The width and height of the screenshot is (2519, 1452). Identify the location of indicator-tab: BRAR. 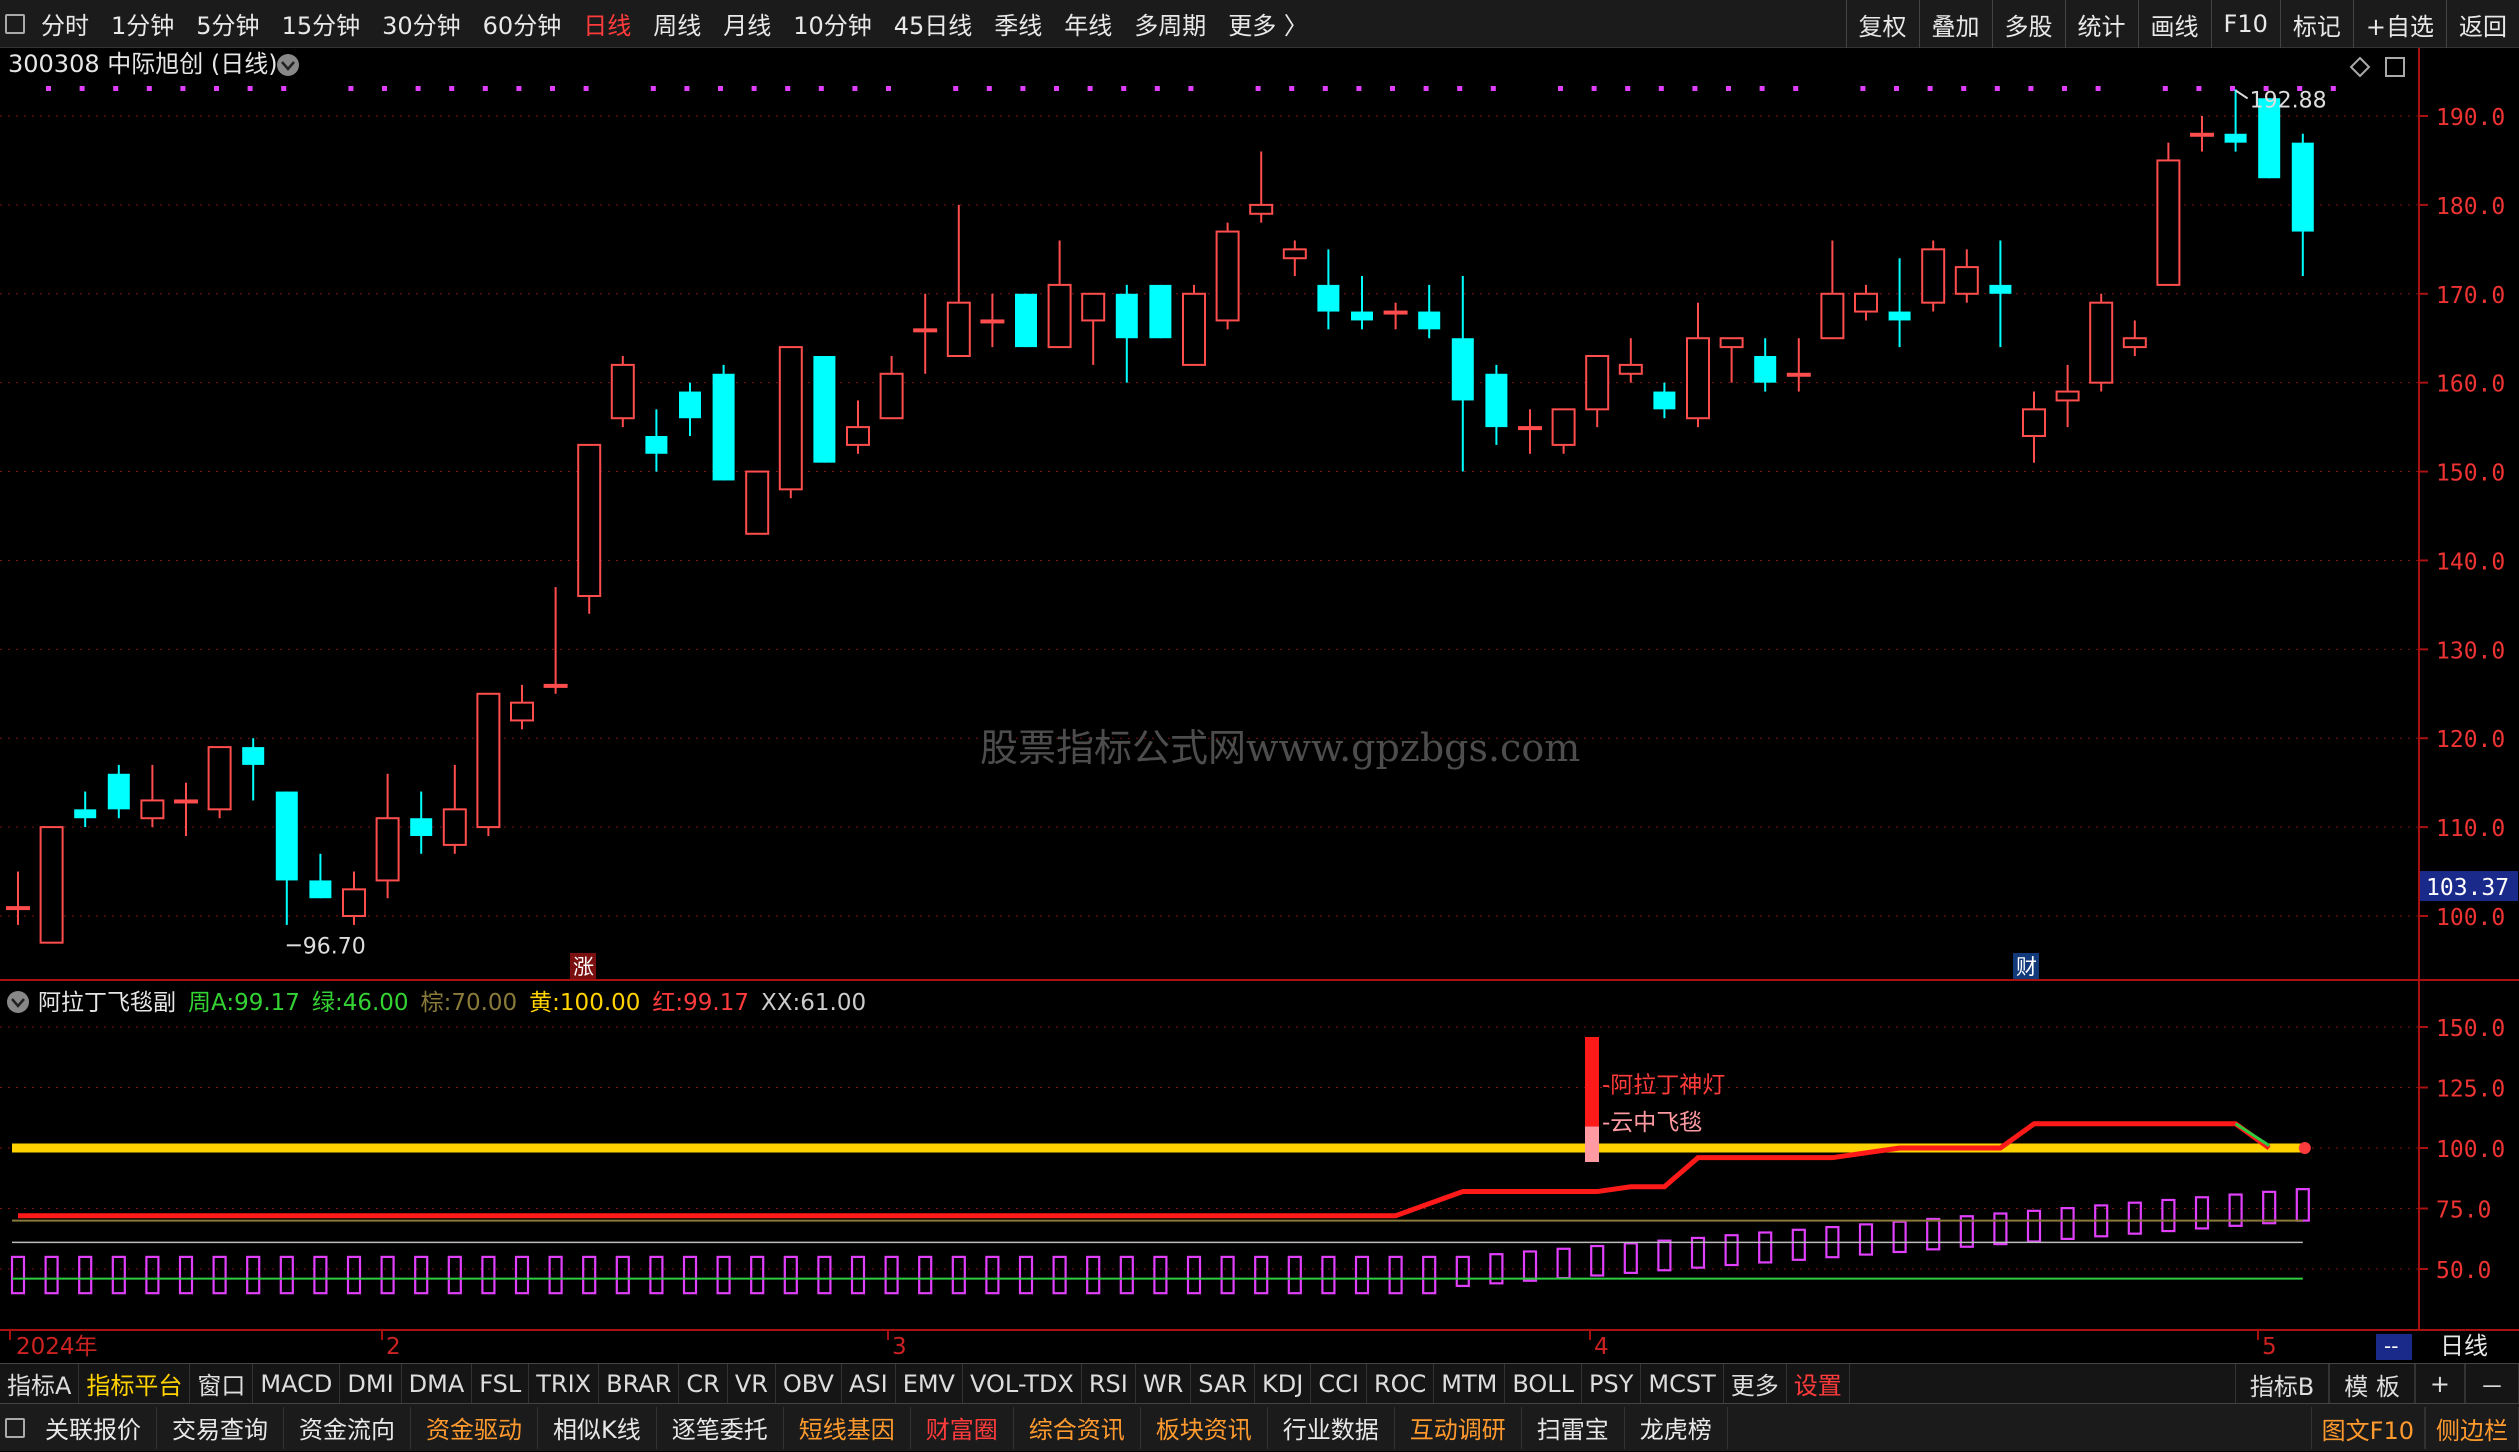
(639, 1383).